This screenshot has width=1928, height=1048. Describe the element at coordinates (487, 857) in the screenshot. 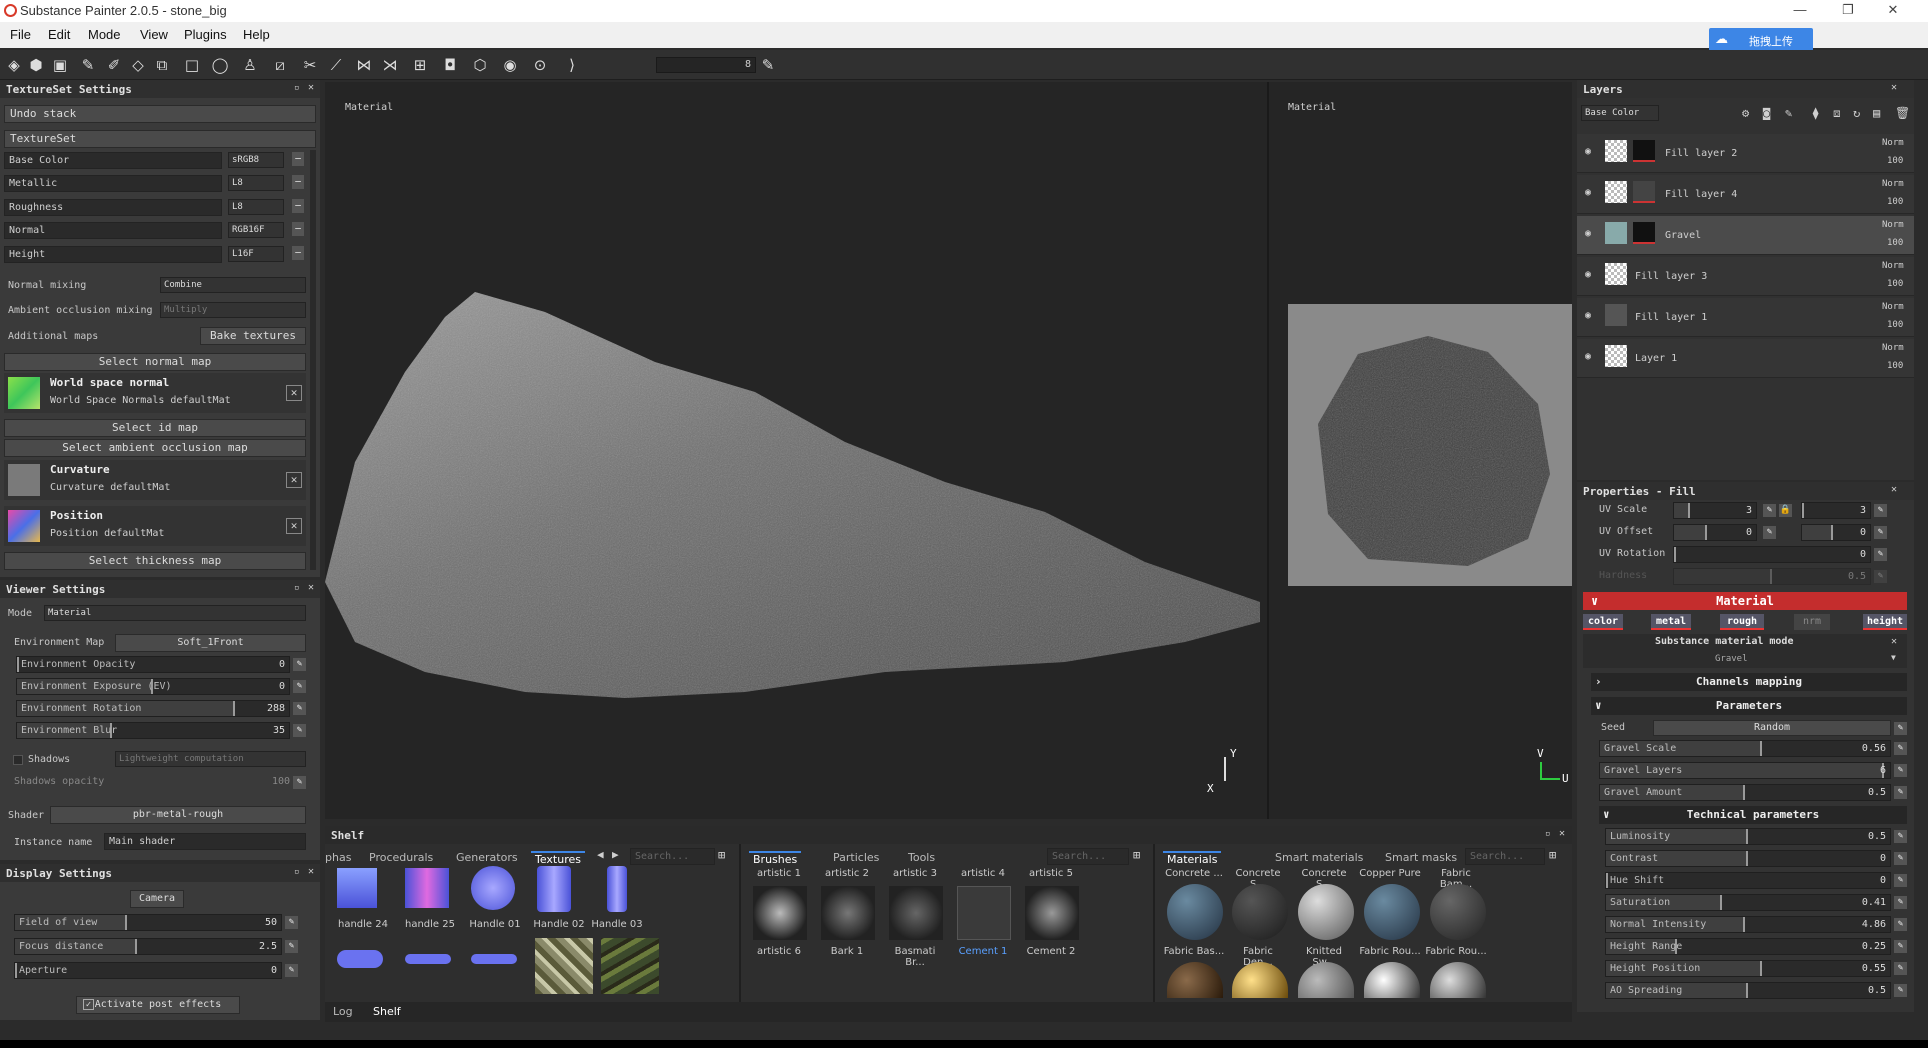

I see `tab-generators: Generators` at that location.